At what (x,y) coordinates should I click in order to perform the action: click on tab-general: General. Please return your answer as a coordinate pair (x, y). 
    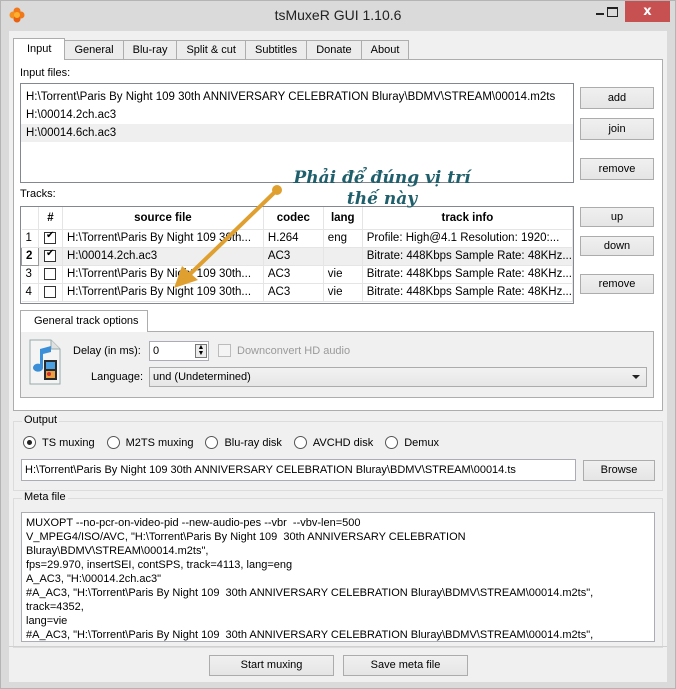
    Looking at the image, I should click on (94, 50).